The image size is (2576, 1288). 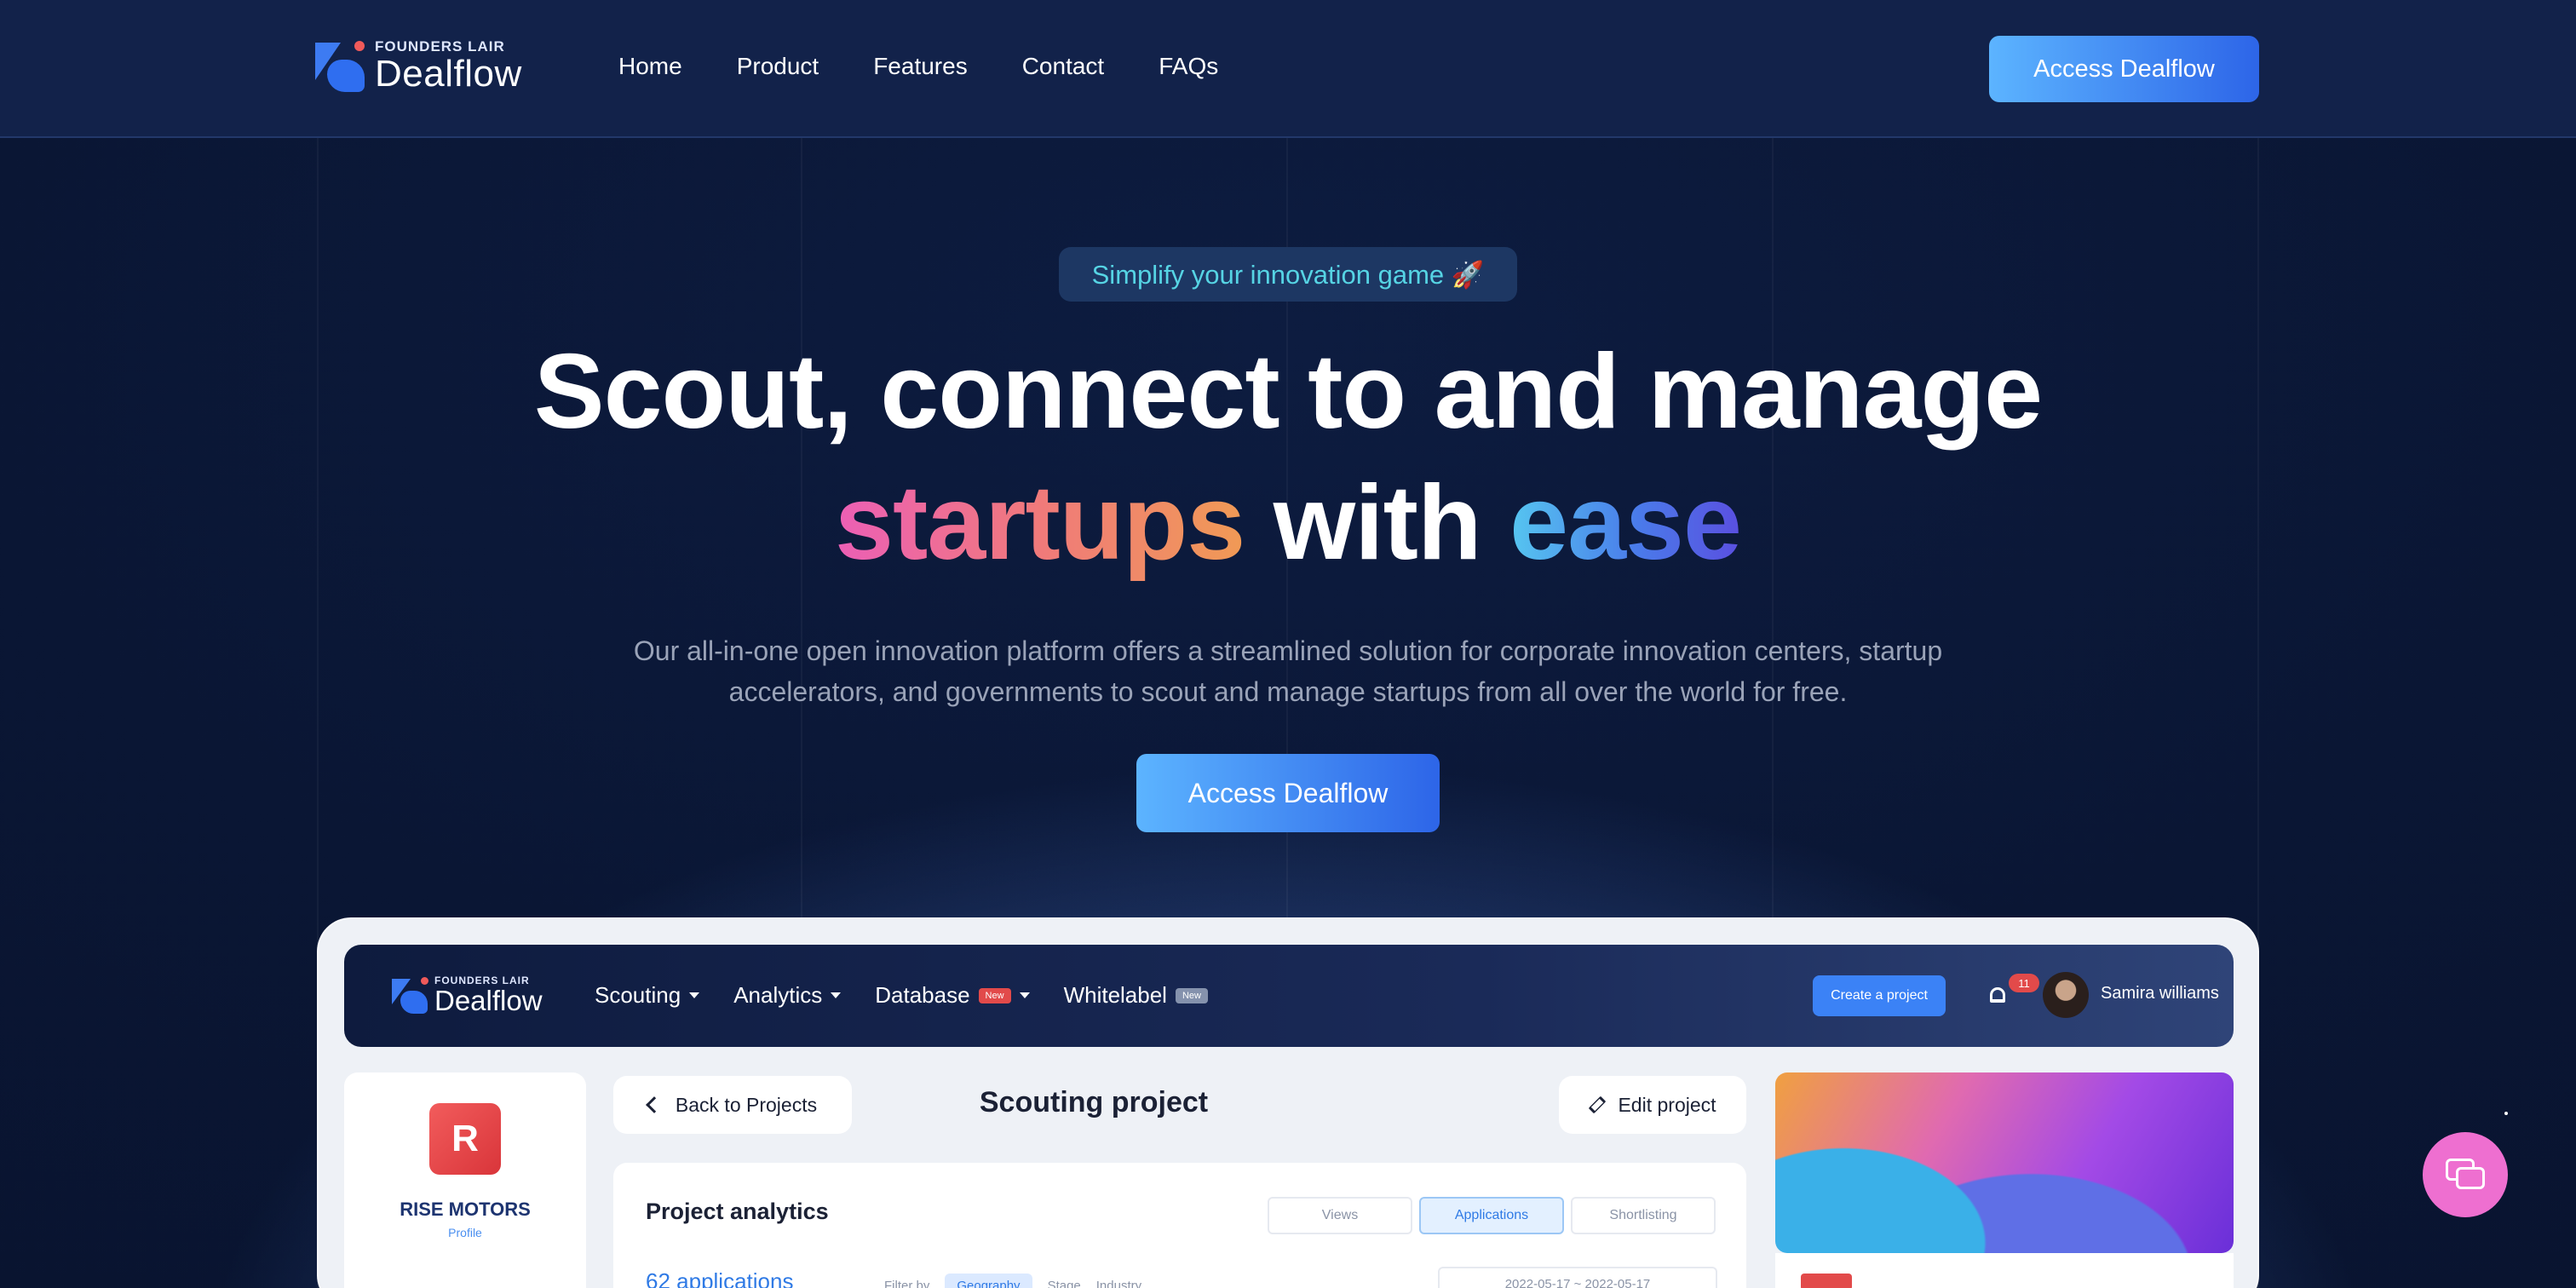 What do you see at coordinates (1288, 274) in the screenshot?
I see `hero-tagline-pill: Simplify your innovation game 🚀` at bounding box center [1288, 274].